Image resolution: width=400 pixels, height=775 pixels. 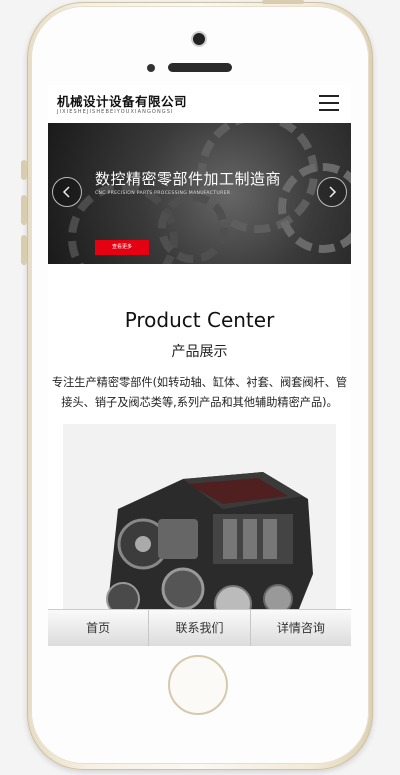 What do you see at coordinates (67, 192) in the screenshot?
I see `chevron-left-icon` at bounding box center [67, 192].